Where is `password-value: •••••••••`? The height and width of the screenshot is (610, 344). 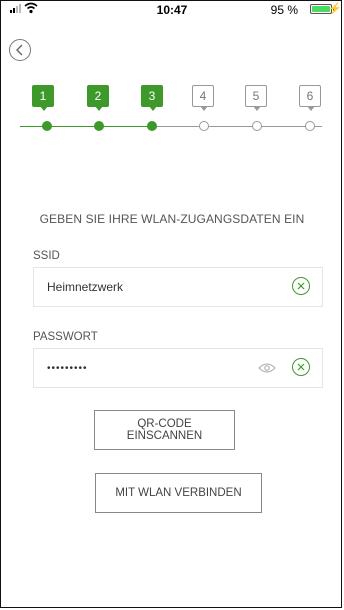
password-value: ••••••••• is located at coordinates (67, 368).